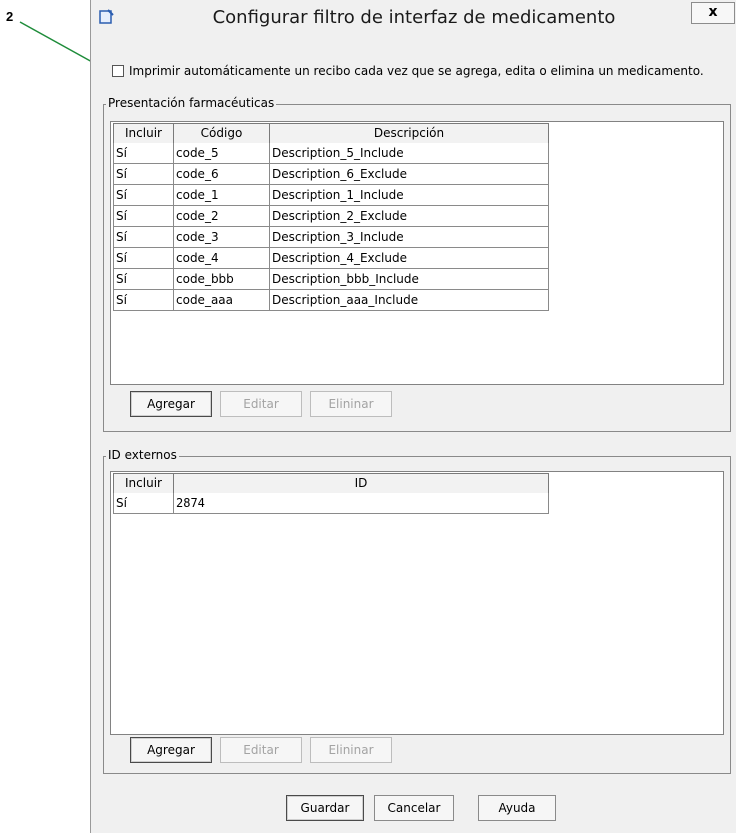 The height and width of the screenshot is (833, 736). I want to click on cell-codigo: code_1, so click(222, 195).